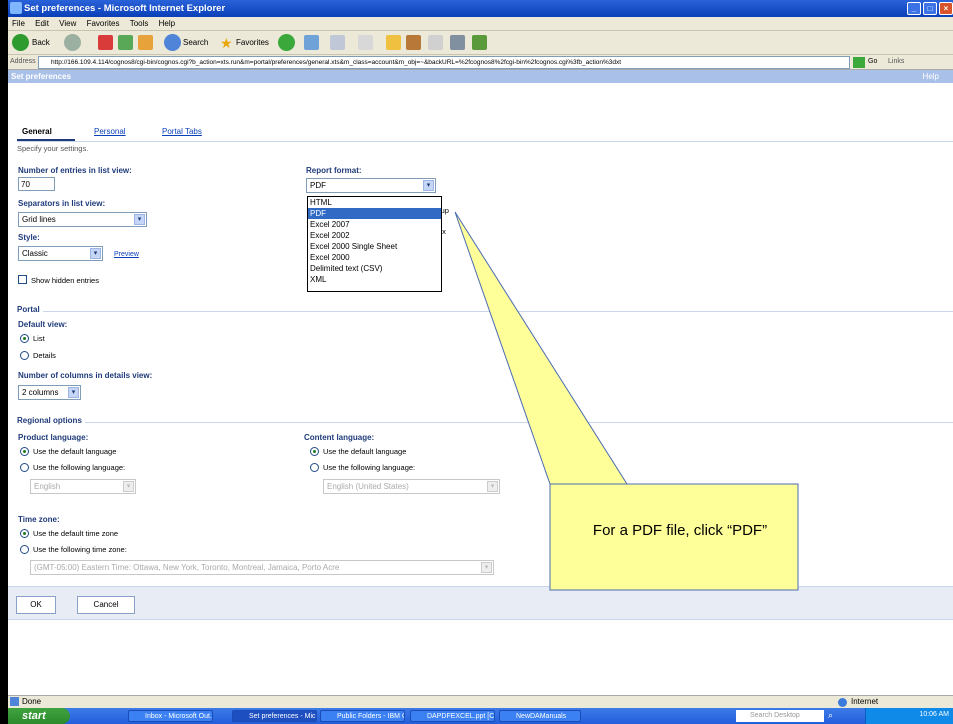  Describe the element at coordinates (480, 701) in the screenshot. I see `status-bar: Done Internet` at that location.